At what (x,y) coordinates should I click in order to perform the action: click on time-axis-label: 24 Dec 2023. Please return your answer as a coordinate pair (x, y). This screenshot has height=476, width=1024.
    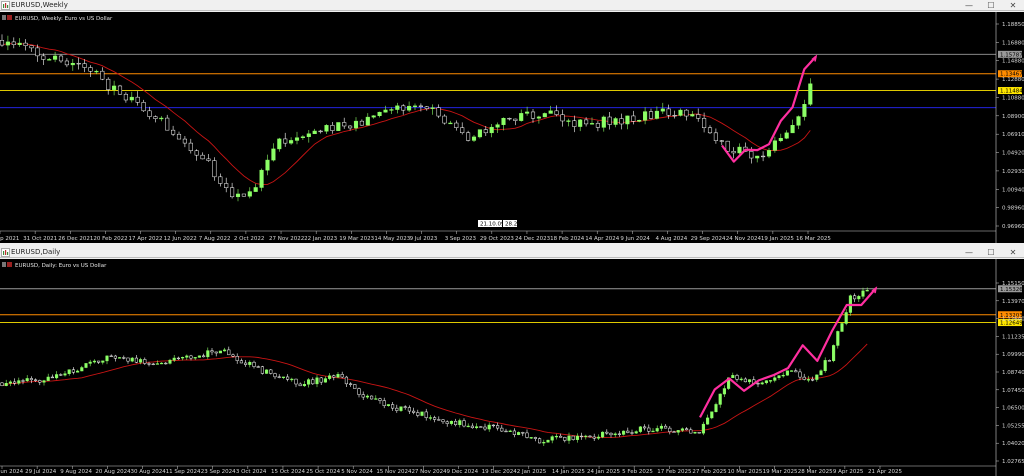
    Looking at the image, I should click on (533, 239).